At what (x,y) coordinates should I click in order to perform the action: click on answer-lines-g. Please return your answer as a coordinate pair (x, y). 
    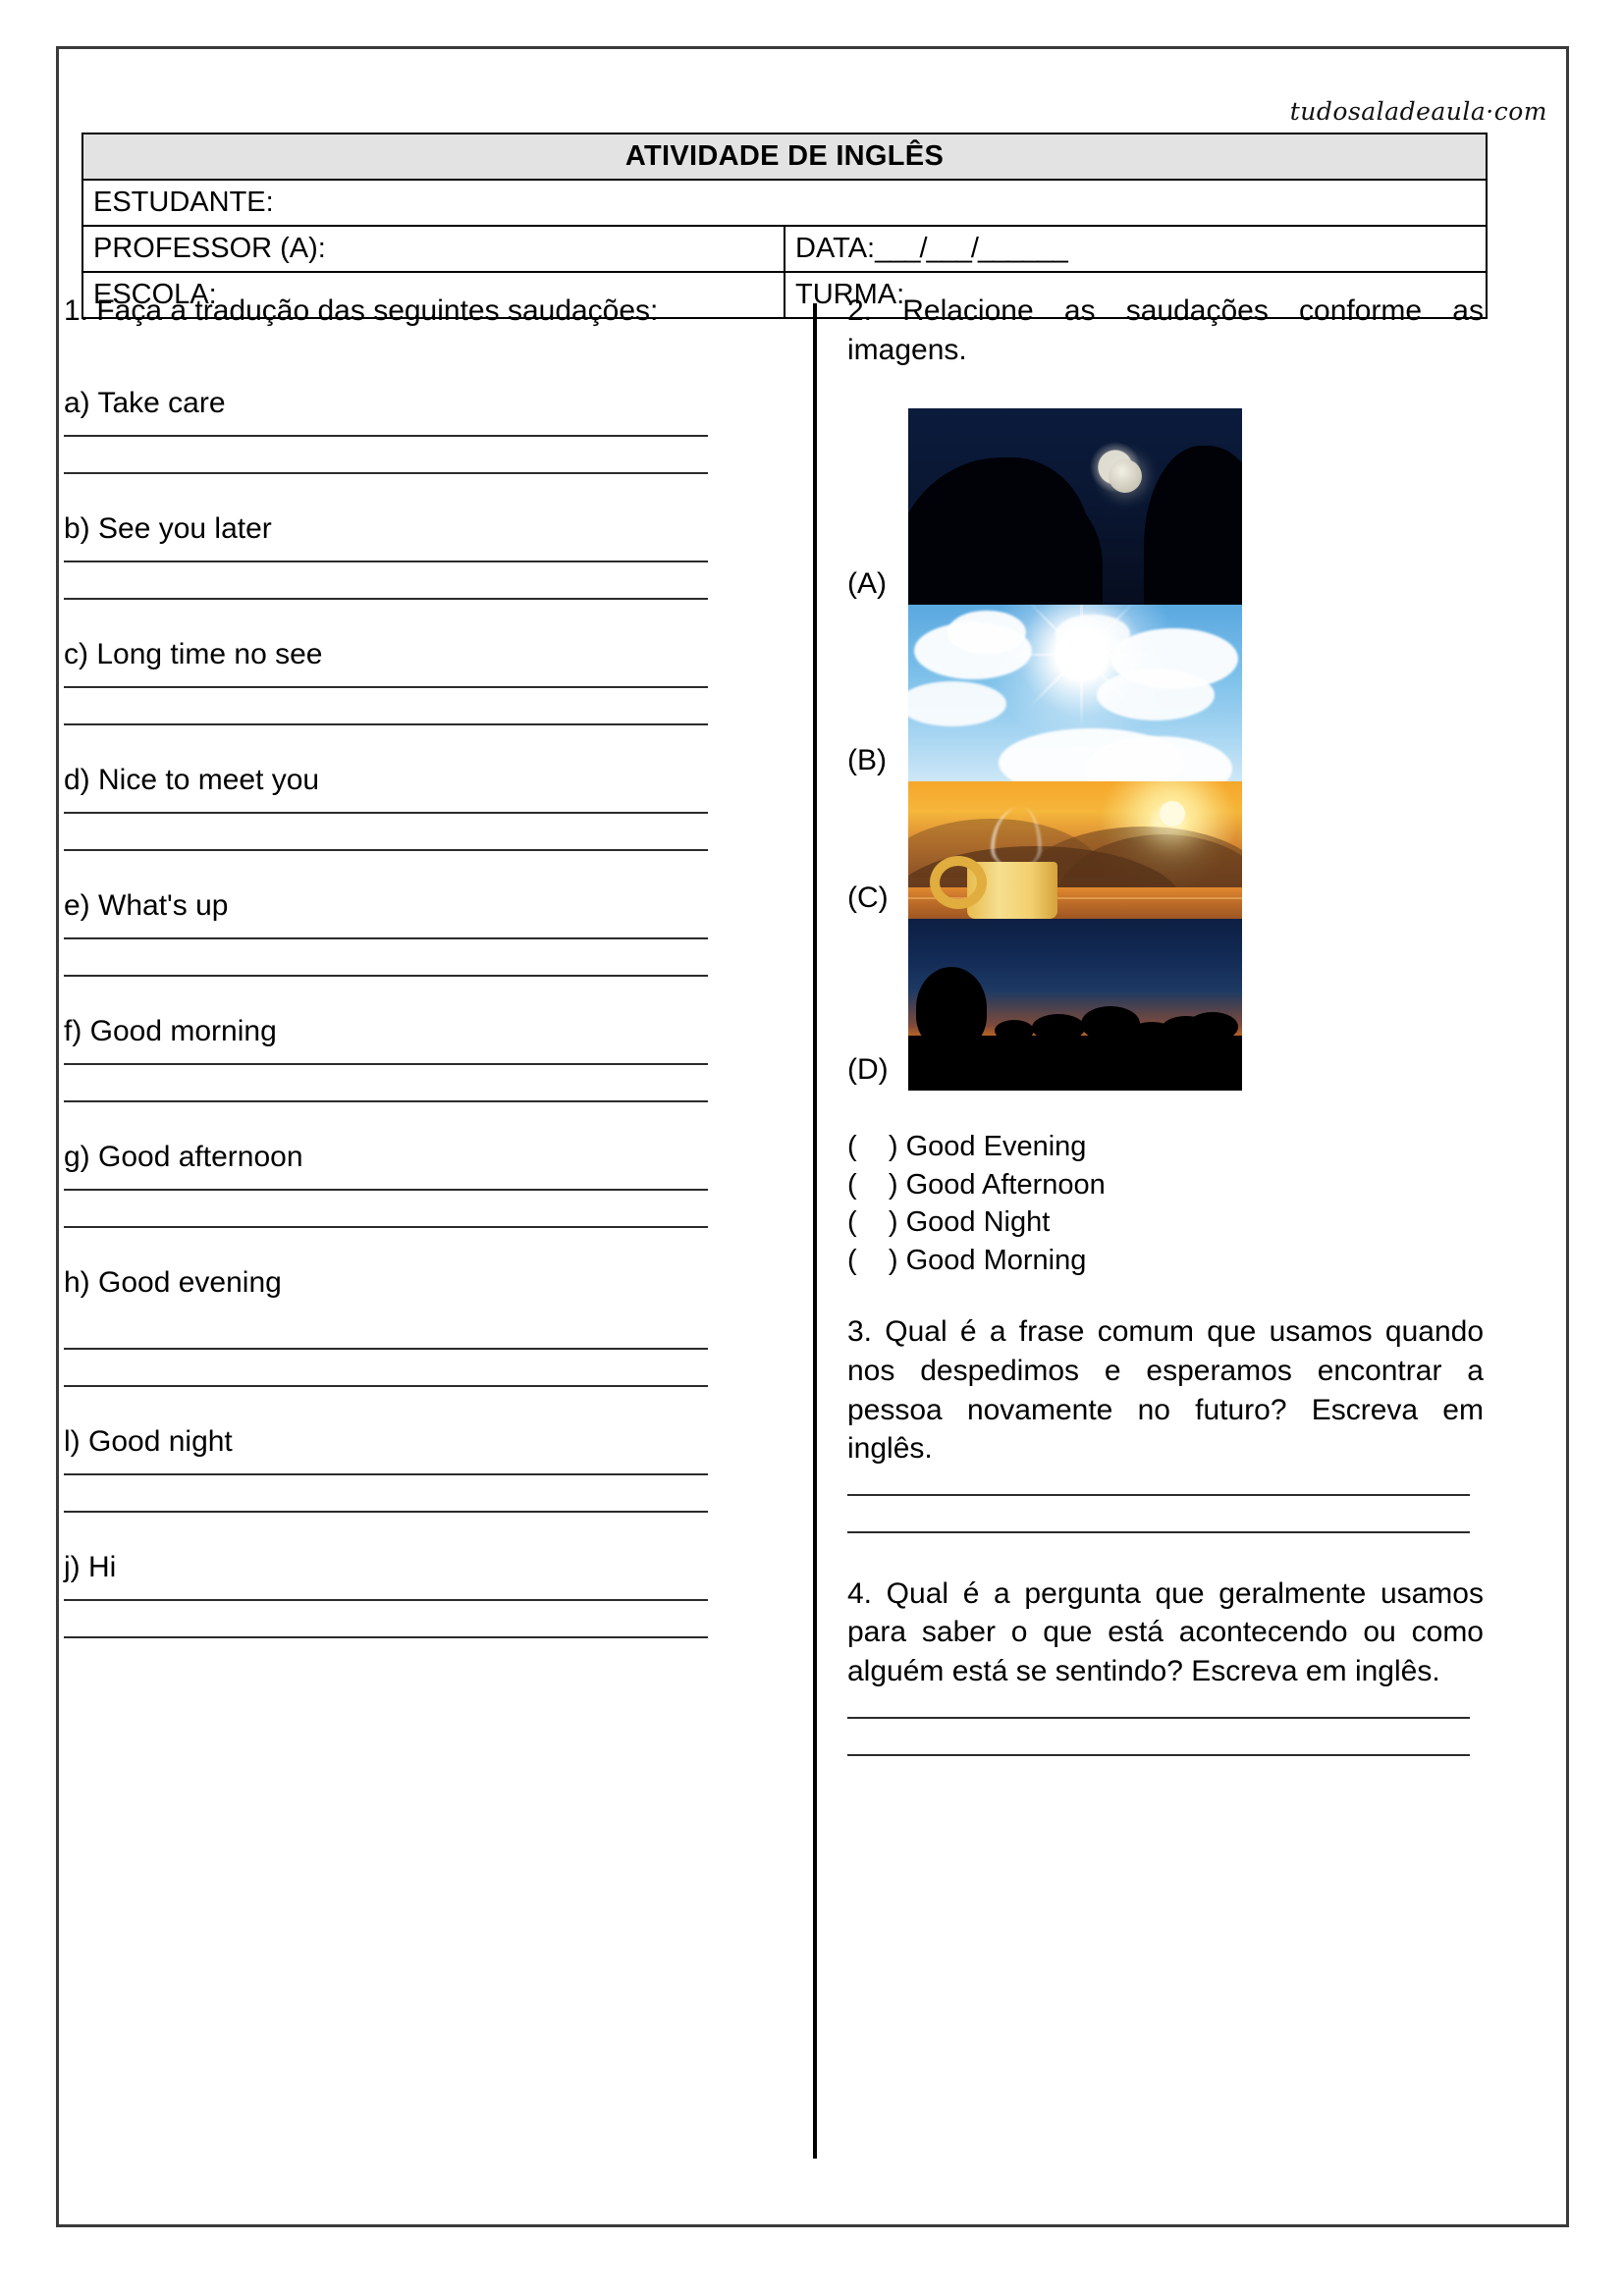
    Looking at the image, I should click on (422, 1208).